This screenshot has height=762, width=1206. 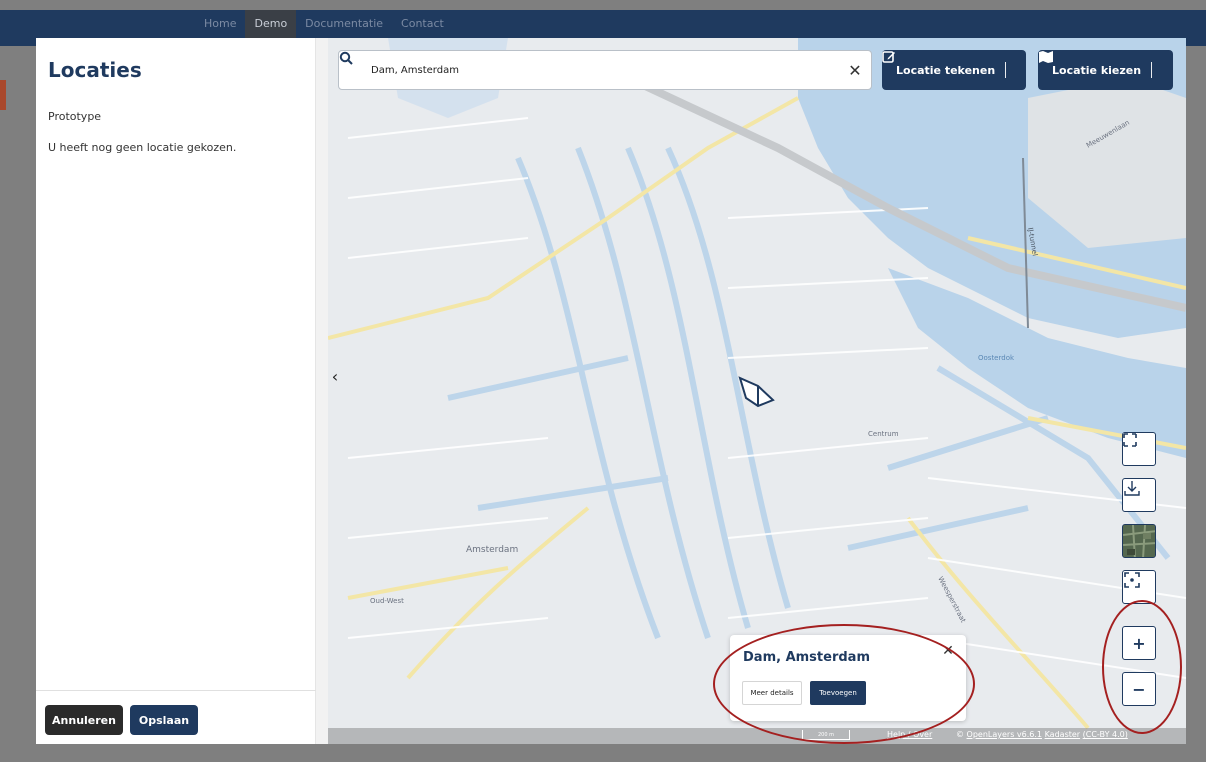 I want to click on sidebar-subtitle: Prototype, so click(x=75, y=116).